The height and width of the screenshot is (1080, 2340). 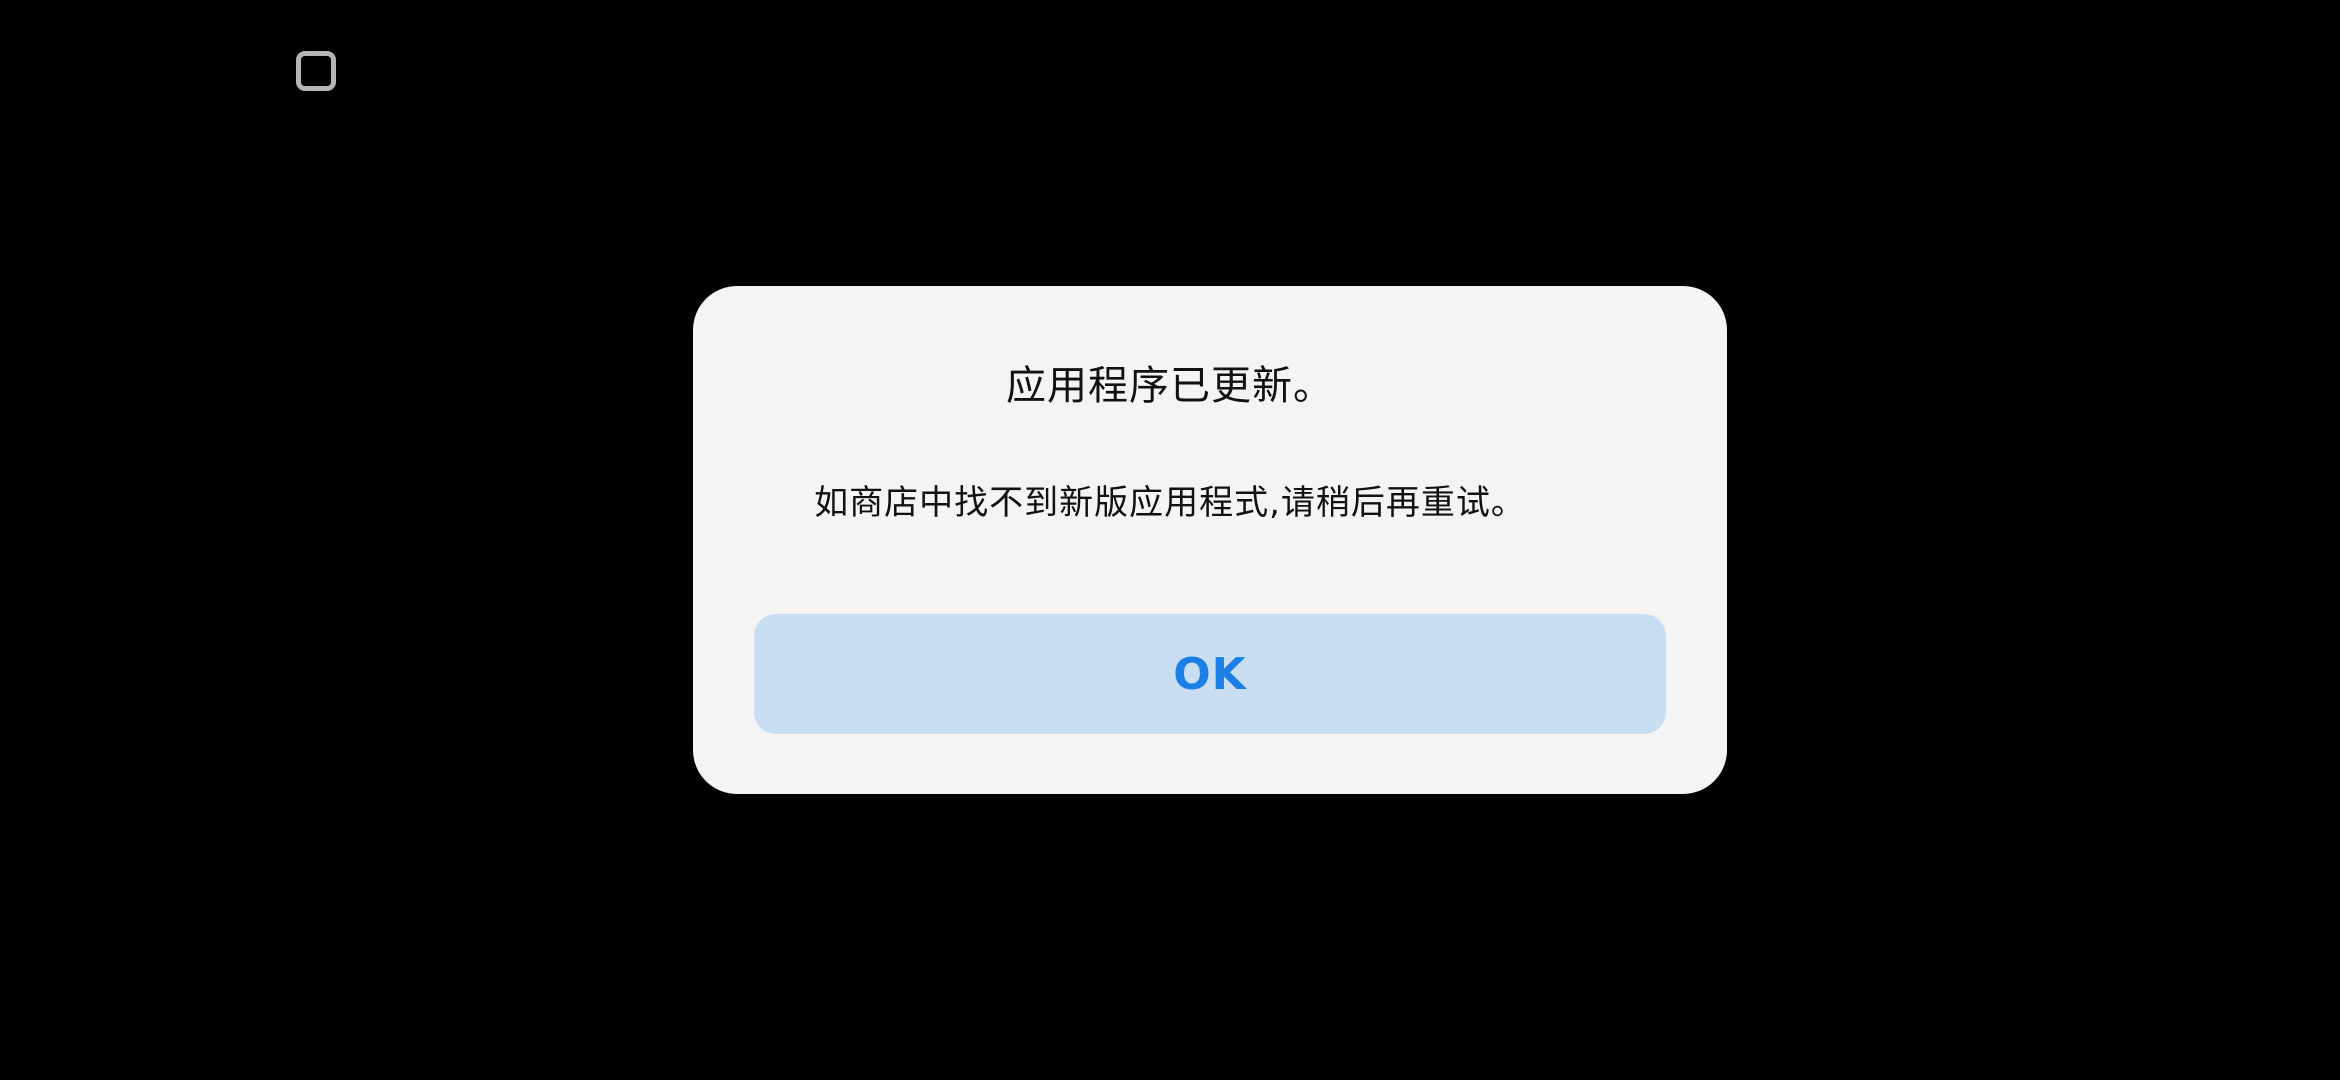 What do you see at coordinates (316, 71) in the screenshot?
I see `square-outline-icon` at bounding box center [316, 71].